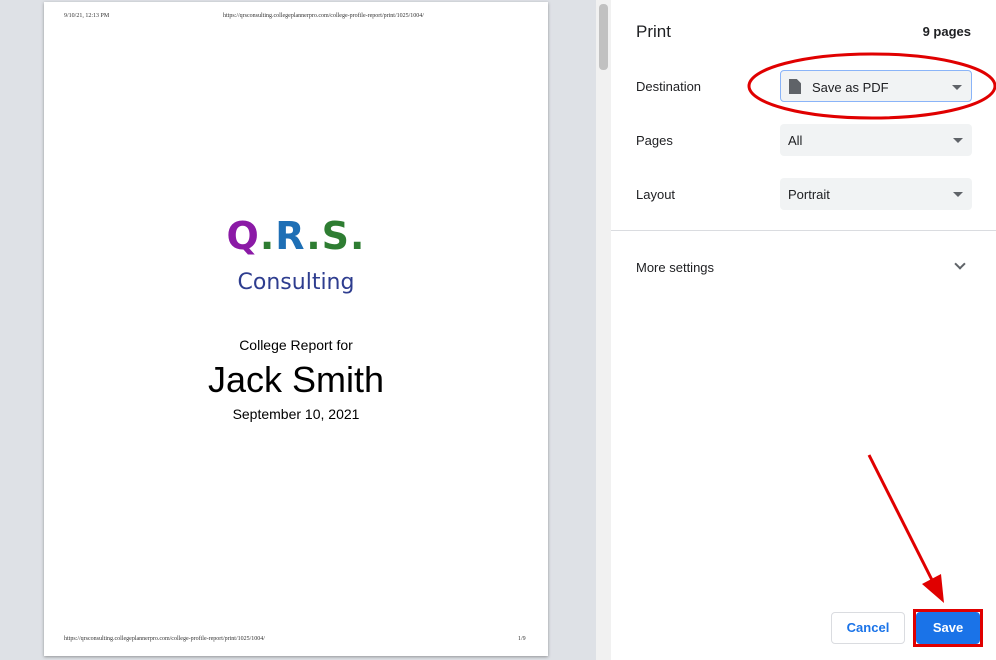 The width and height of the screenshot is (996, 660). What do you see at coordinates (850, 87) in the screenshot?
I see `destination-value: Save as PDF` at bounding box center [850, 87].